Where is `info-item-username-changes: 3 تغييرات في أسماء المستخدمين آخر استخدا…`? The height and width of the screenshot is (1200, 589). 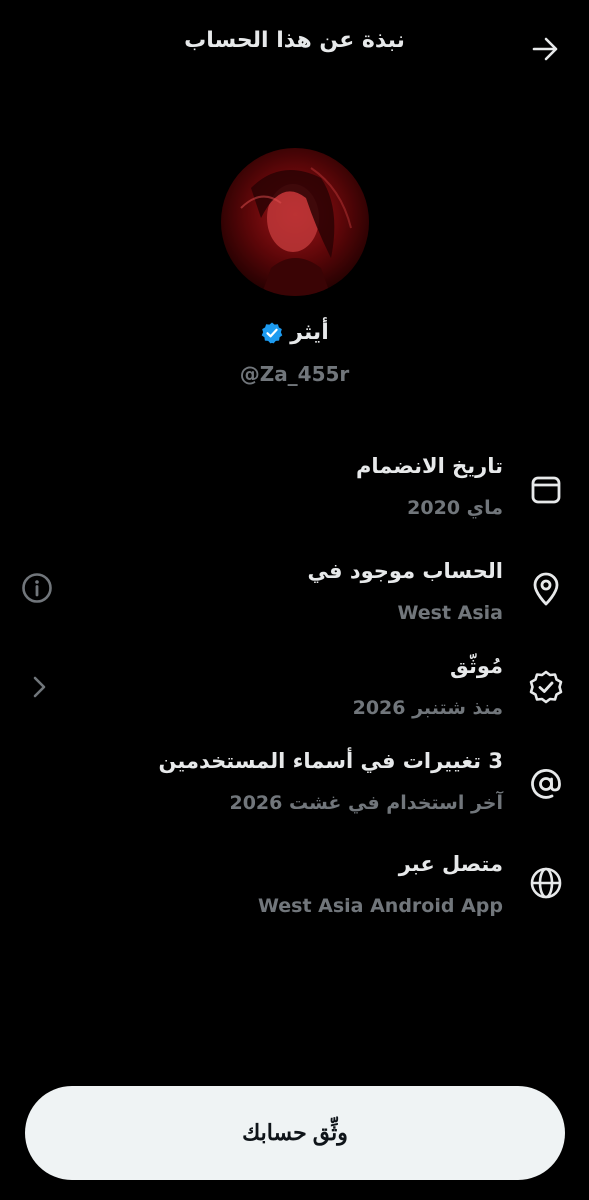 info-item-username-changes: 3 تغييرات في أسماء المستخدمين آخر استخدا… is located at coordinates (293, 782).